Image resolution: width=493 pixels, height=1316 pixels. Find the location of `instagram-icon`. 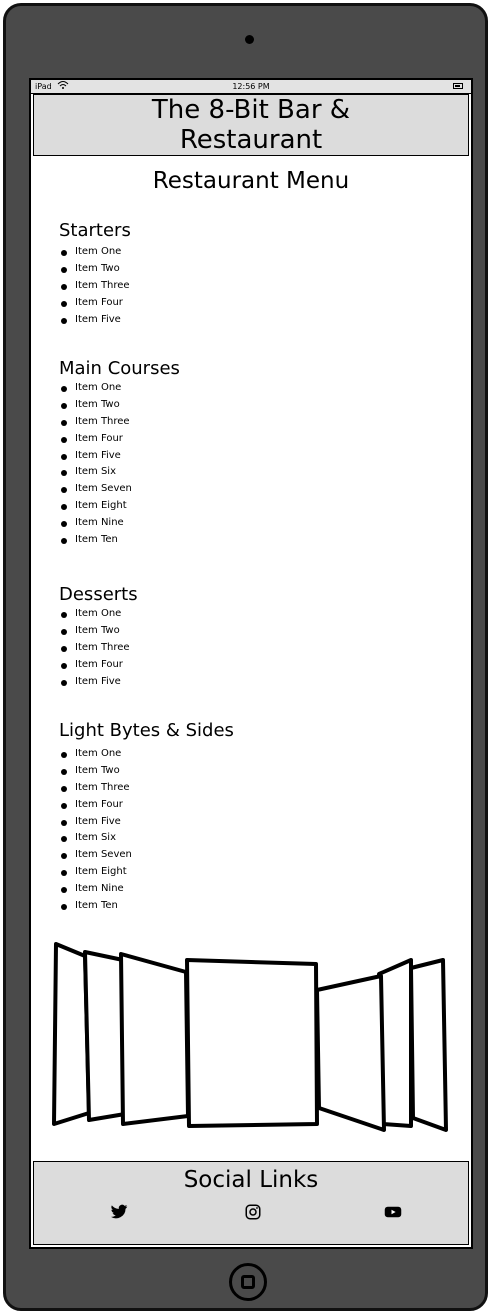

instagram-icon is located at coordinates (253, 1212).